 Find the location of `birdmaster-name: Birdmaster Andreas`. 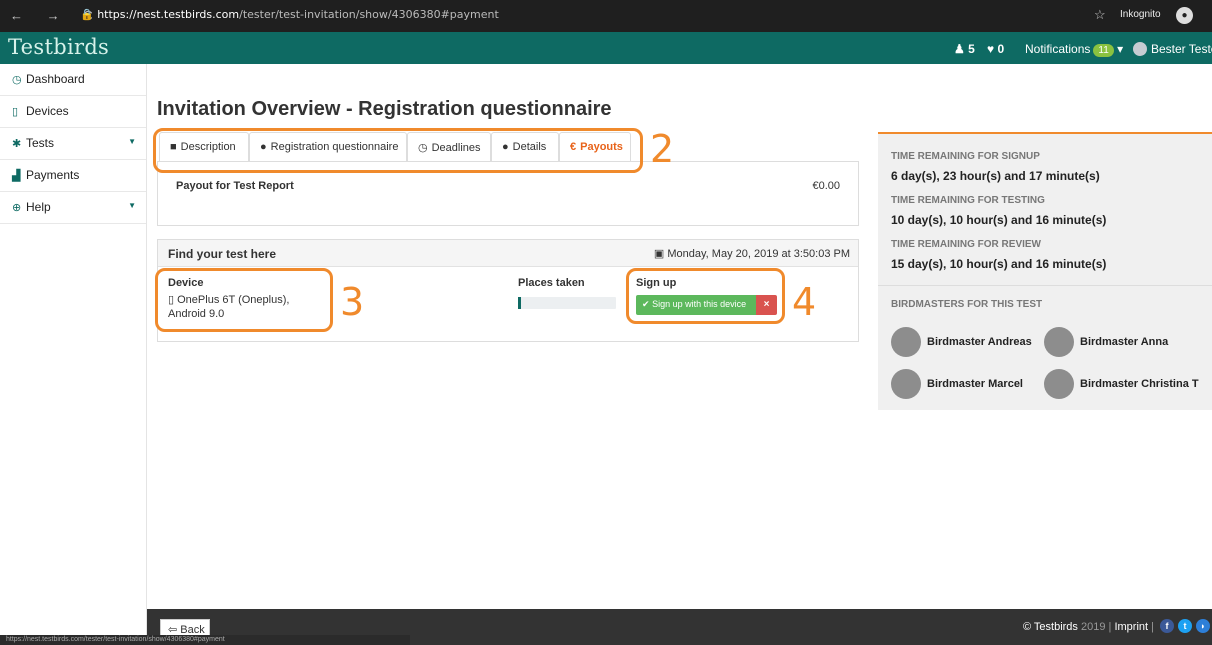

birdmaster-name: Birdmaster Andreas is located at coordinates (979, 341).